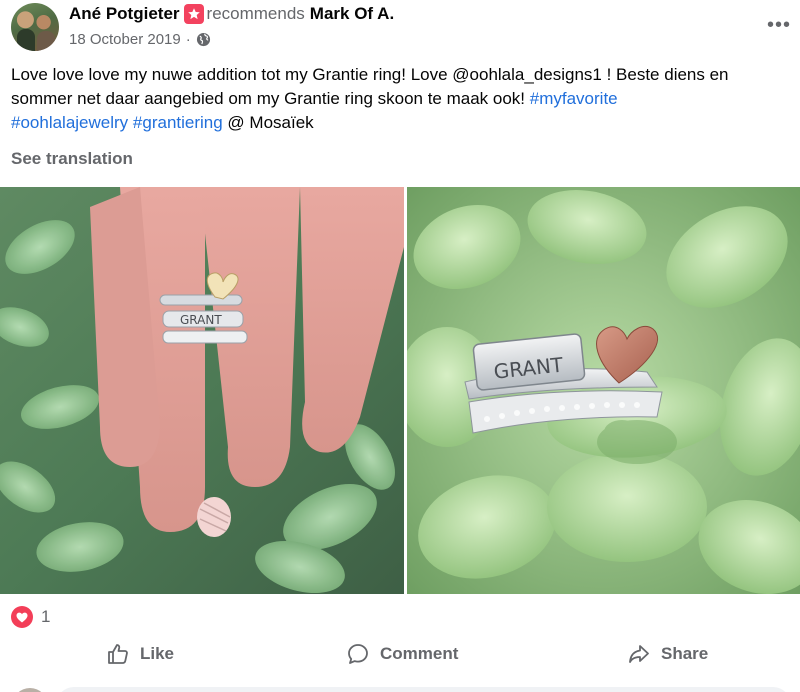 Image resolution: width=800 pixels, height=692 pixels. What do you see at coordinates (72, 159) in the screenshot?
I see `see-translation-link: See translation` at bounding box center [72, 159].